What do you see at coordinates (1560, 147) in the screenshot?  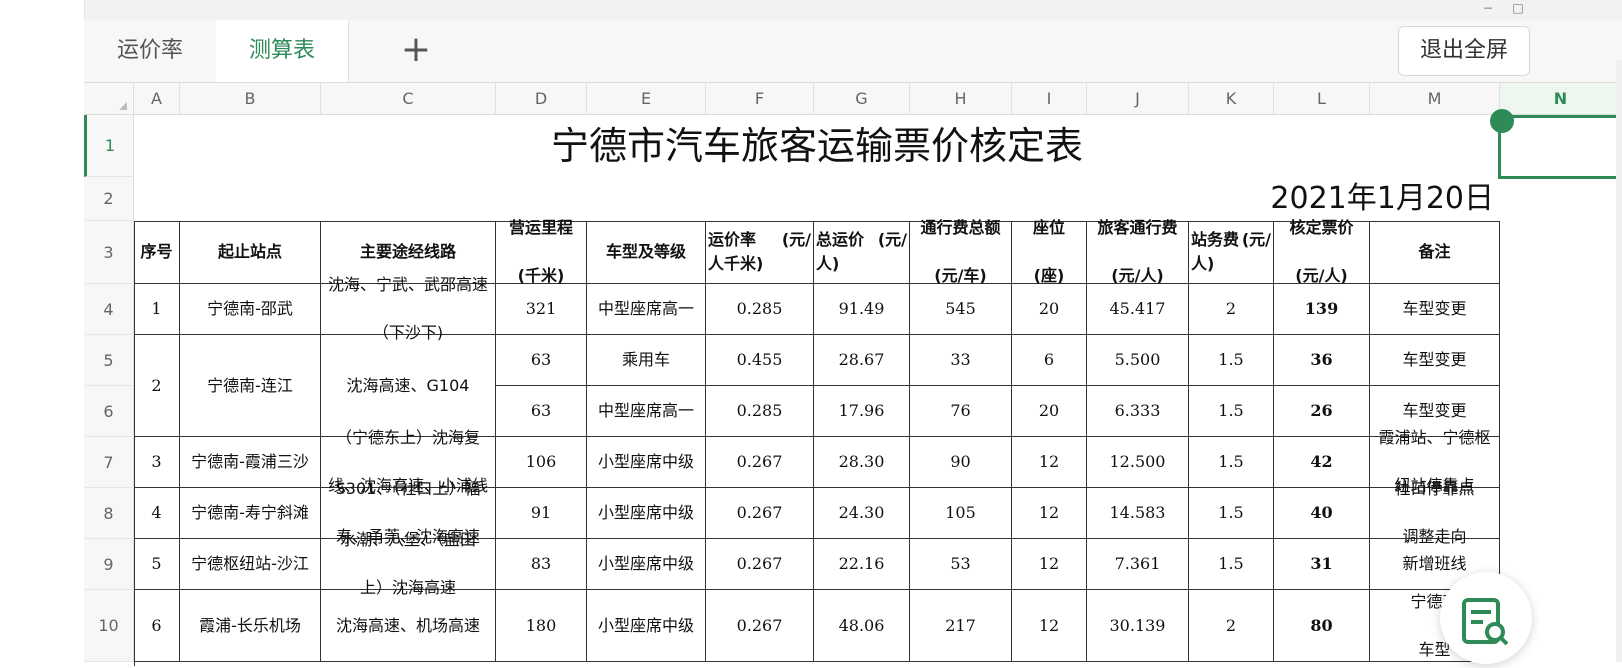 I see `active-cell-selection` at bounding box center [1560, 147].